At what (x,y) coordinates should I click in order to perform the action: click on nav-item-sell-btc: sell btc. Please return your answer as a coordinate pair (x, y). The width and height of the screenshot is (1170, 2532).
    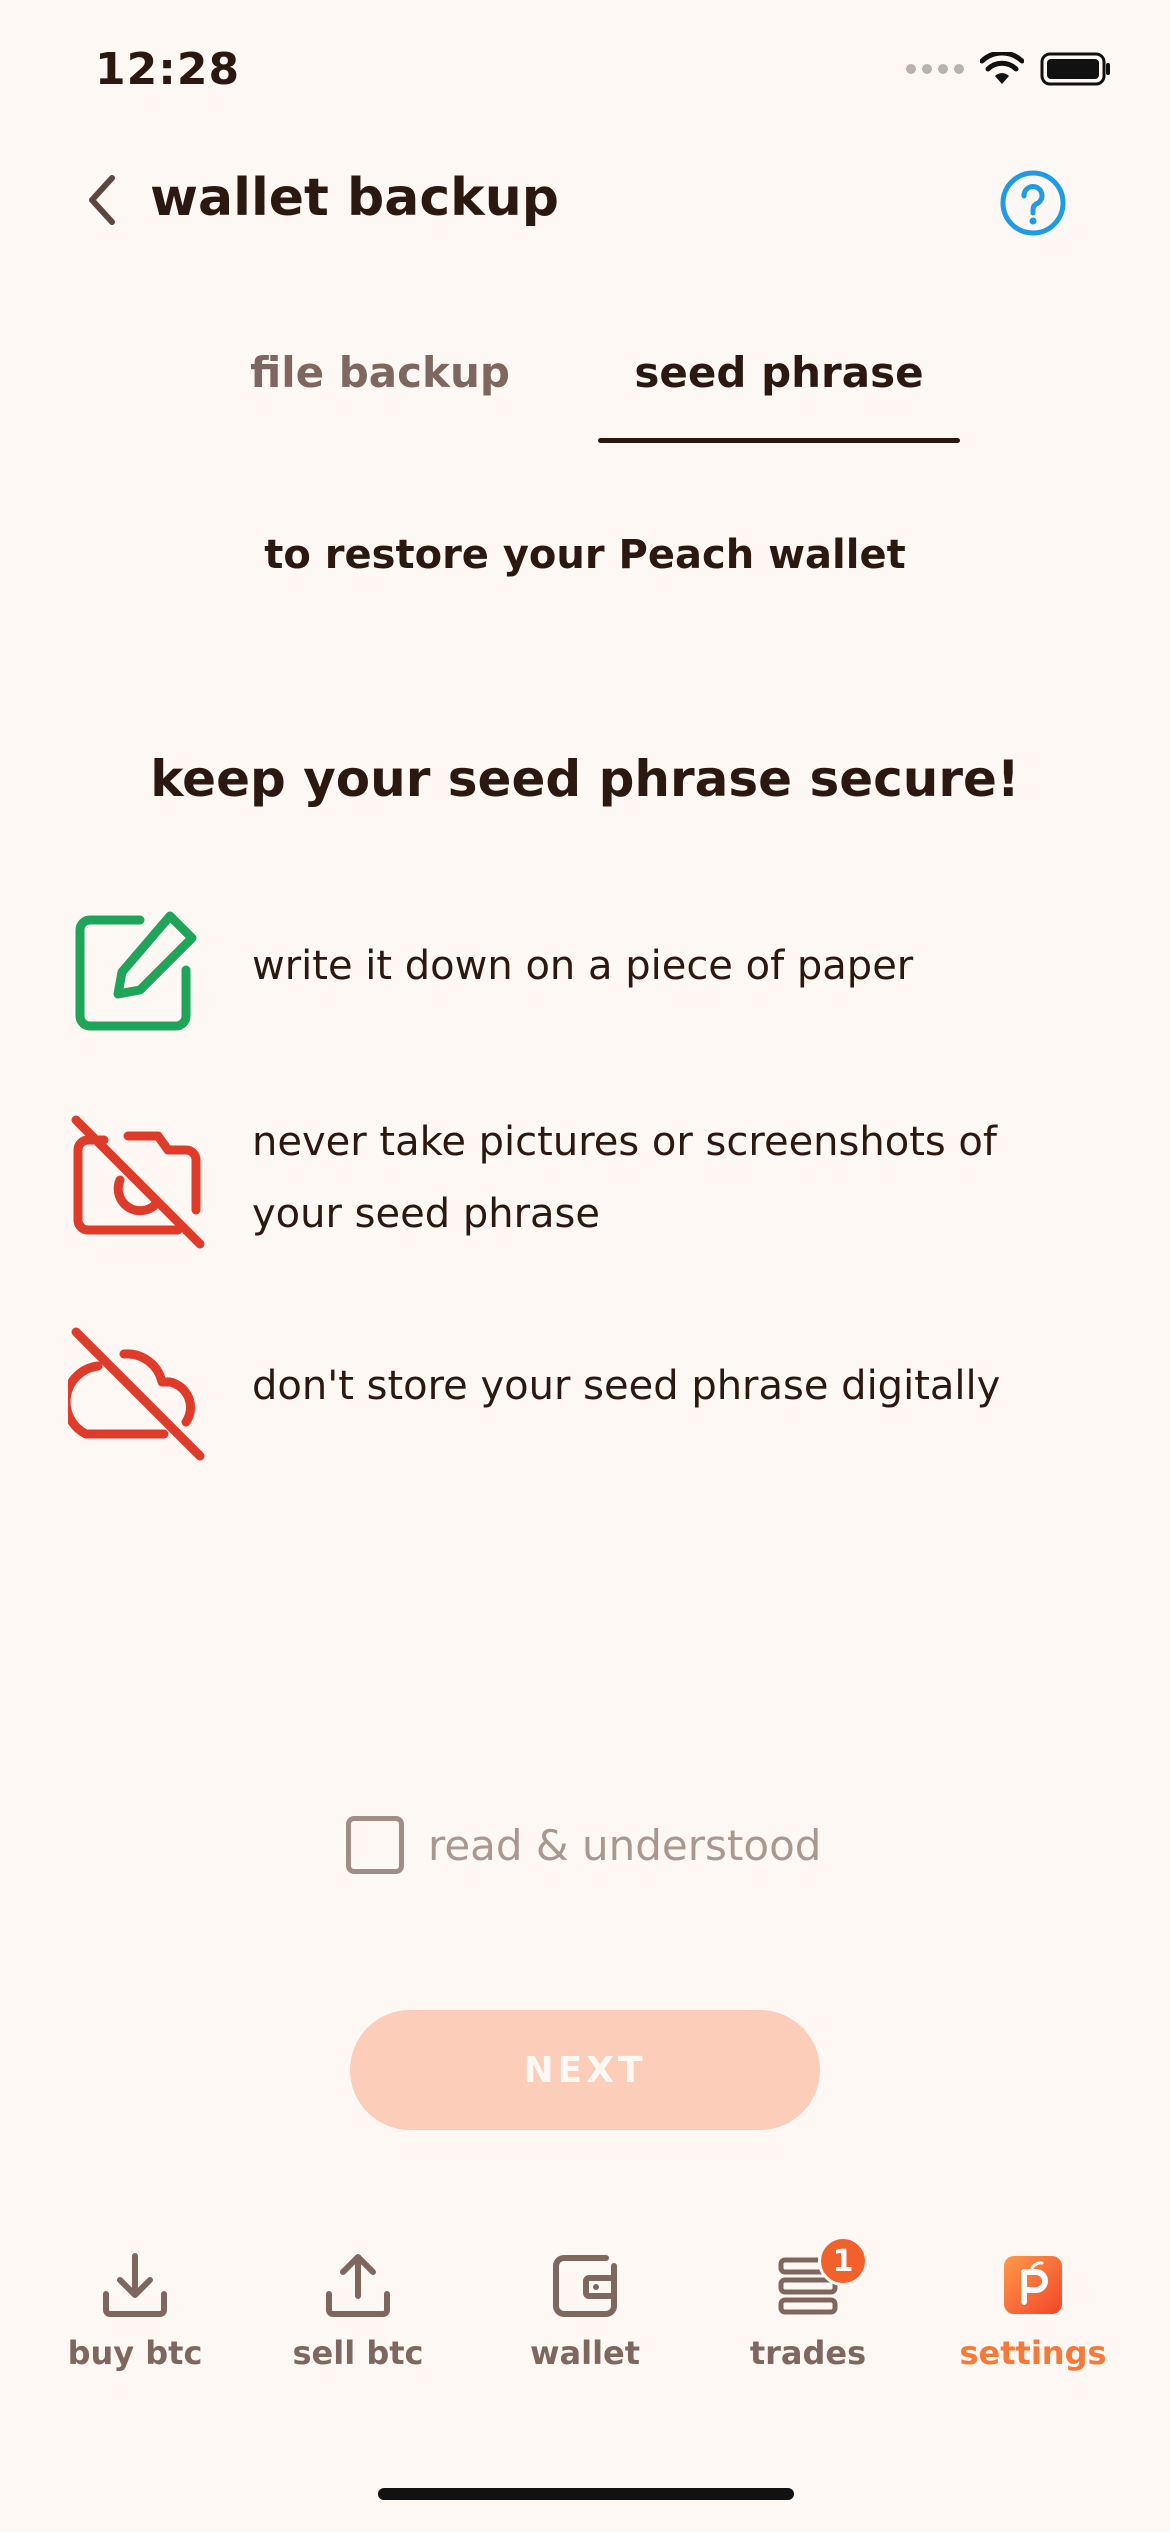
    Looking at the image, I should click on (358, 2311).